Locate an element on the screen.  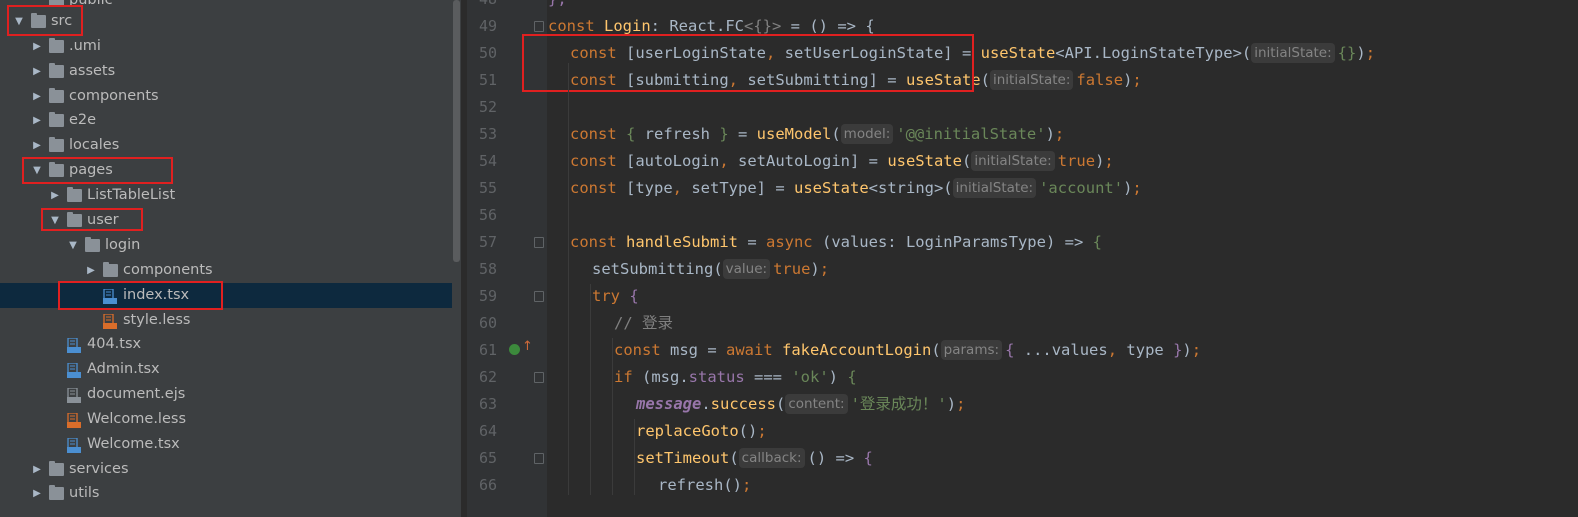
line-number: 65 is located at coordinates (482, 458).